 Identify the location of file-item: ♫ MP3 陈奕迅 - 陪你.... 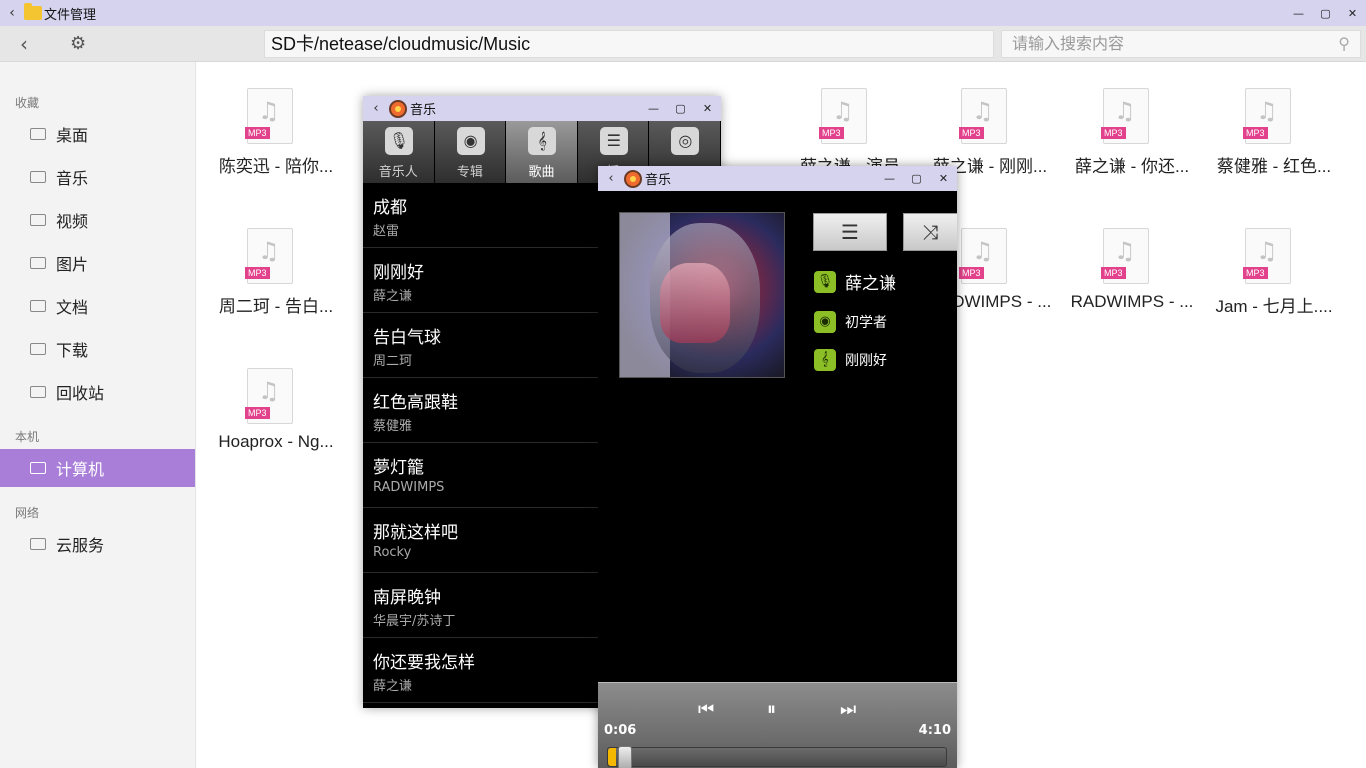
(276, 148).